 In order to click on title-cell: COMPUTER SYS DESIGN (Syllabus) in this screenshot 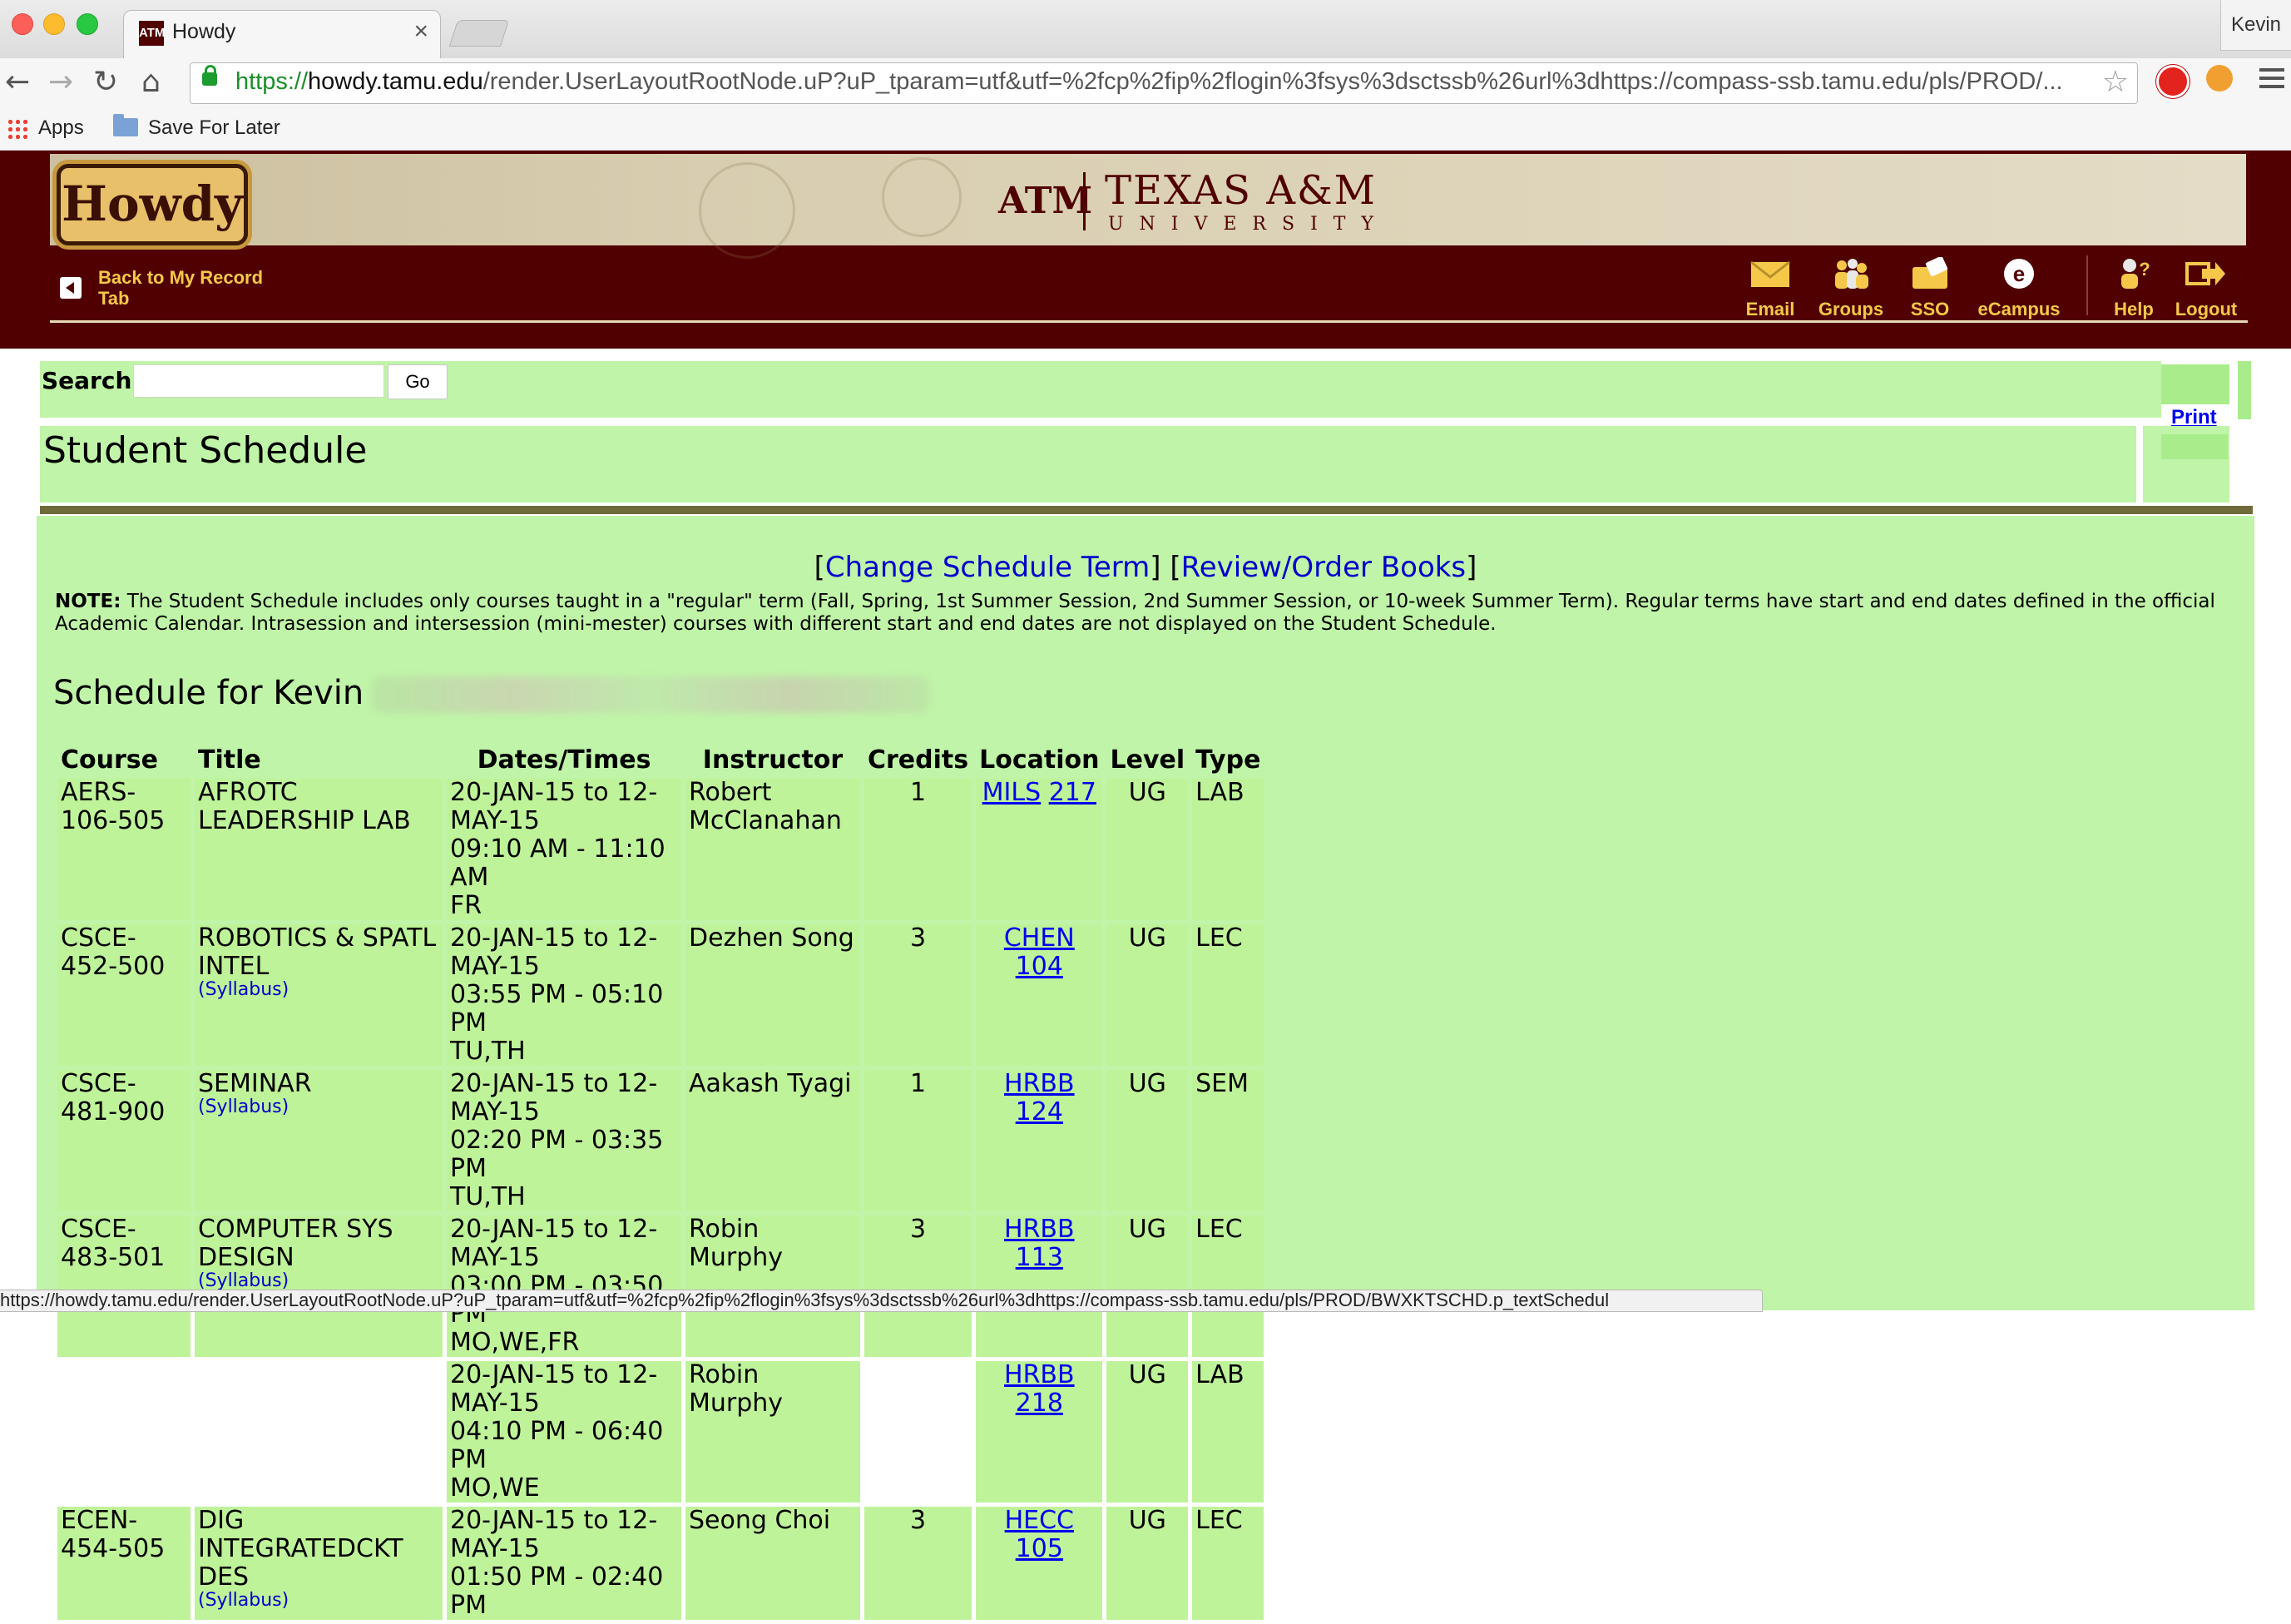, I will do `click(319, 1287)`.